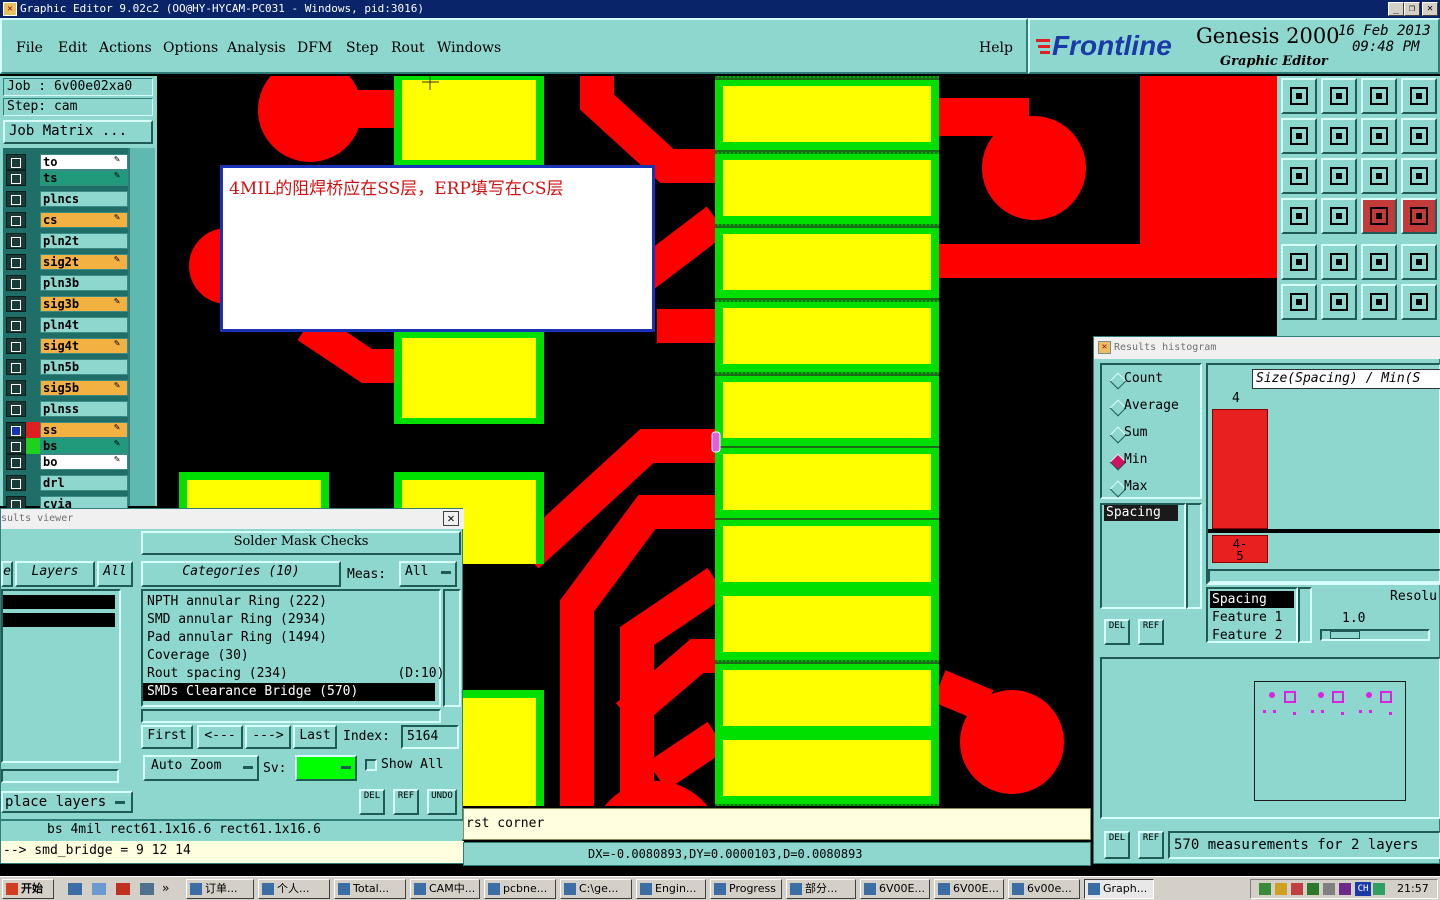 This screenshot has height=900, width=1440. Describe the element at coordinates (84, 199) in the screenshot. I see `layer-name: plncs` at that location.